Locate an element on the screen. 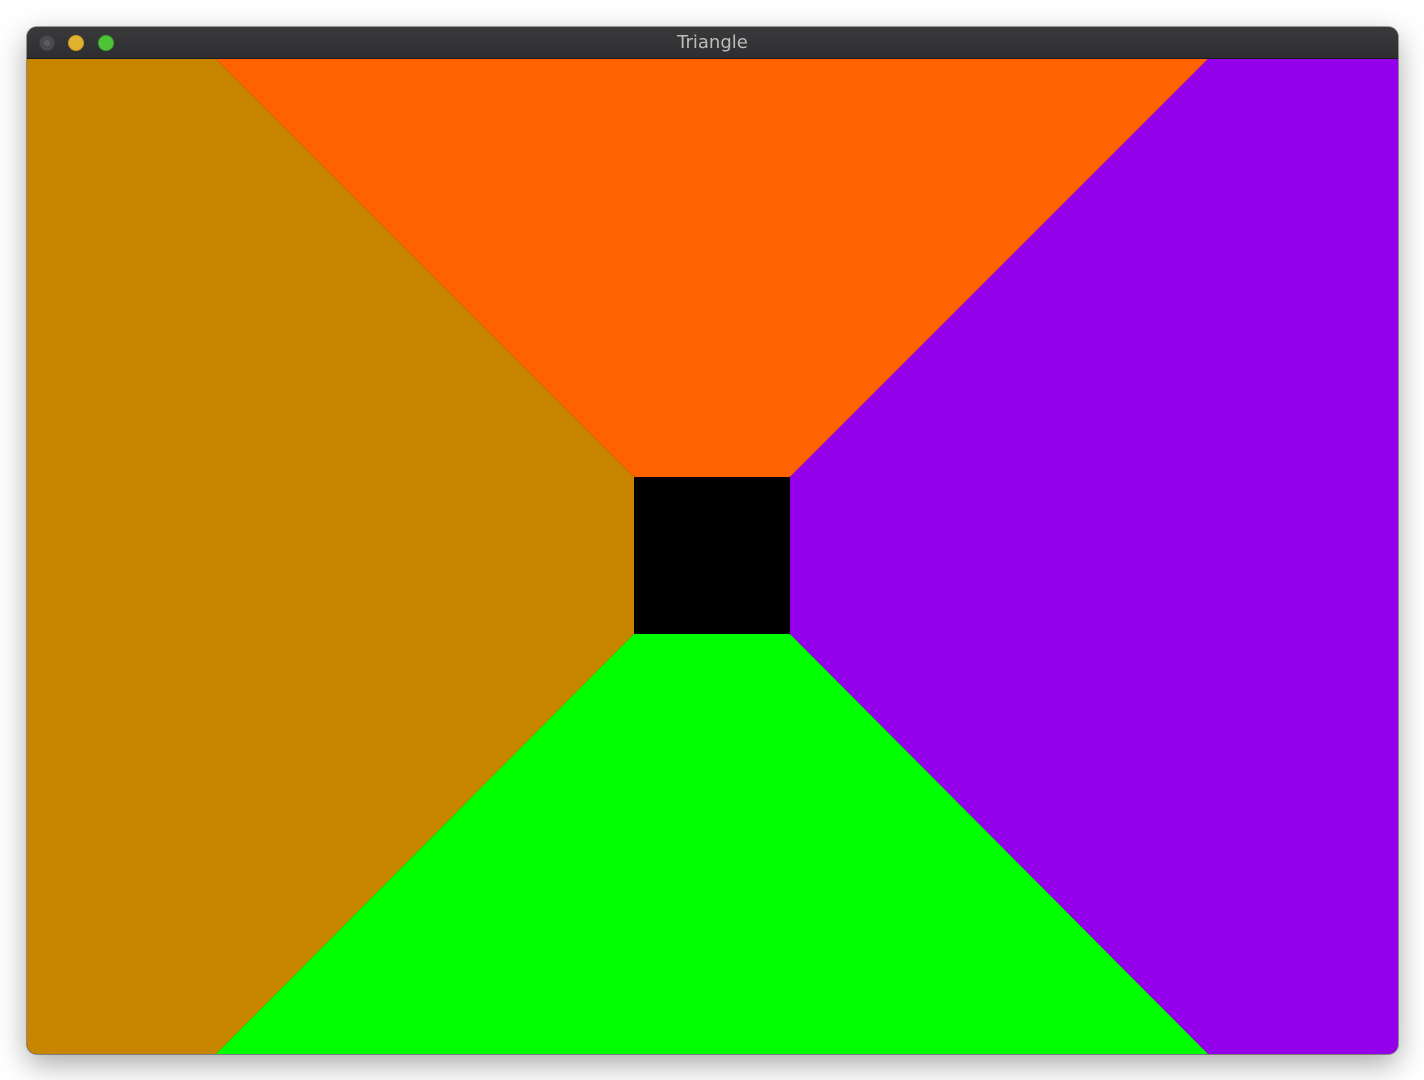 This screenshot has width=1424, height=1080. titlebar: Triangle is located at coordinates (712, 43).